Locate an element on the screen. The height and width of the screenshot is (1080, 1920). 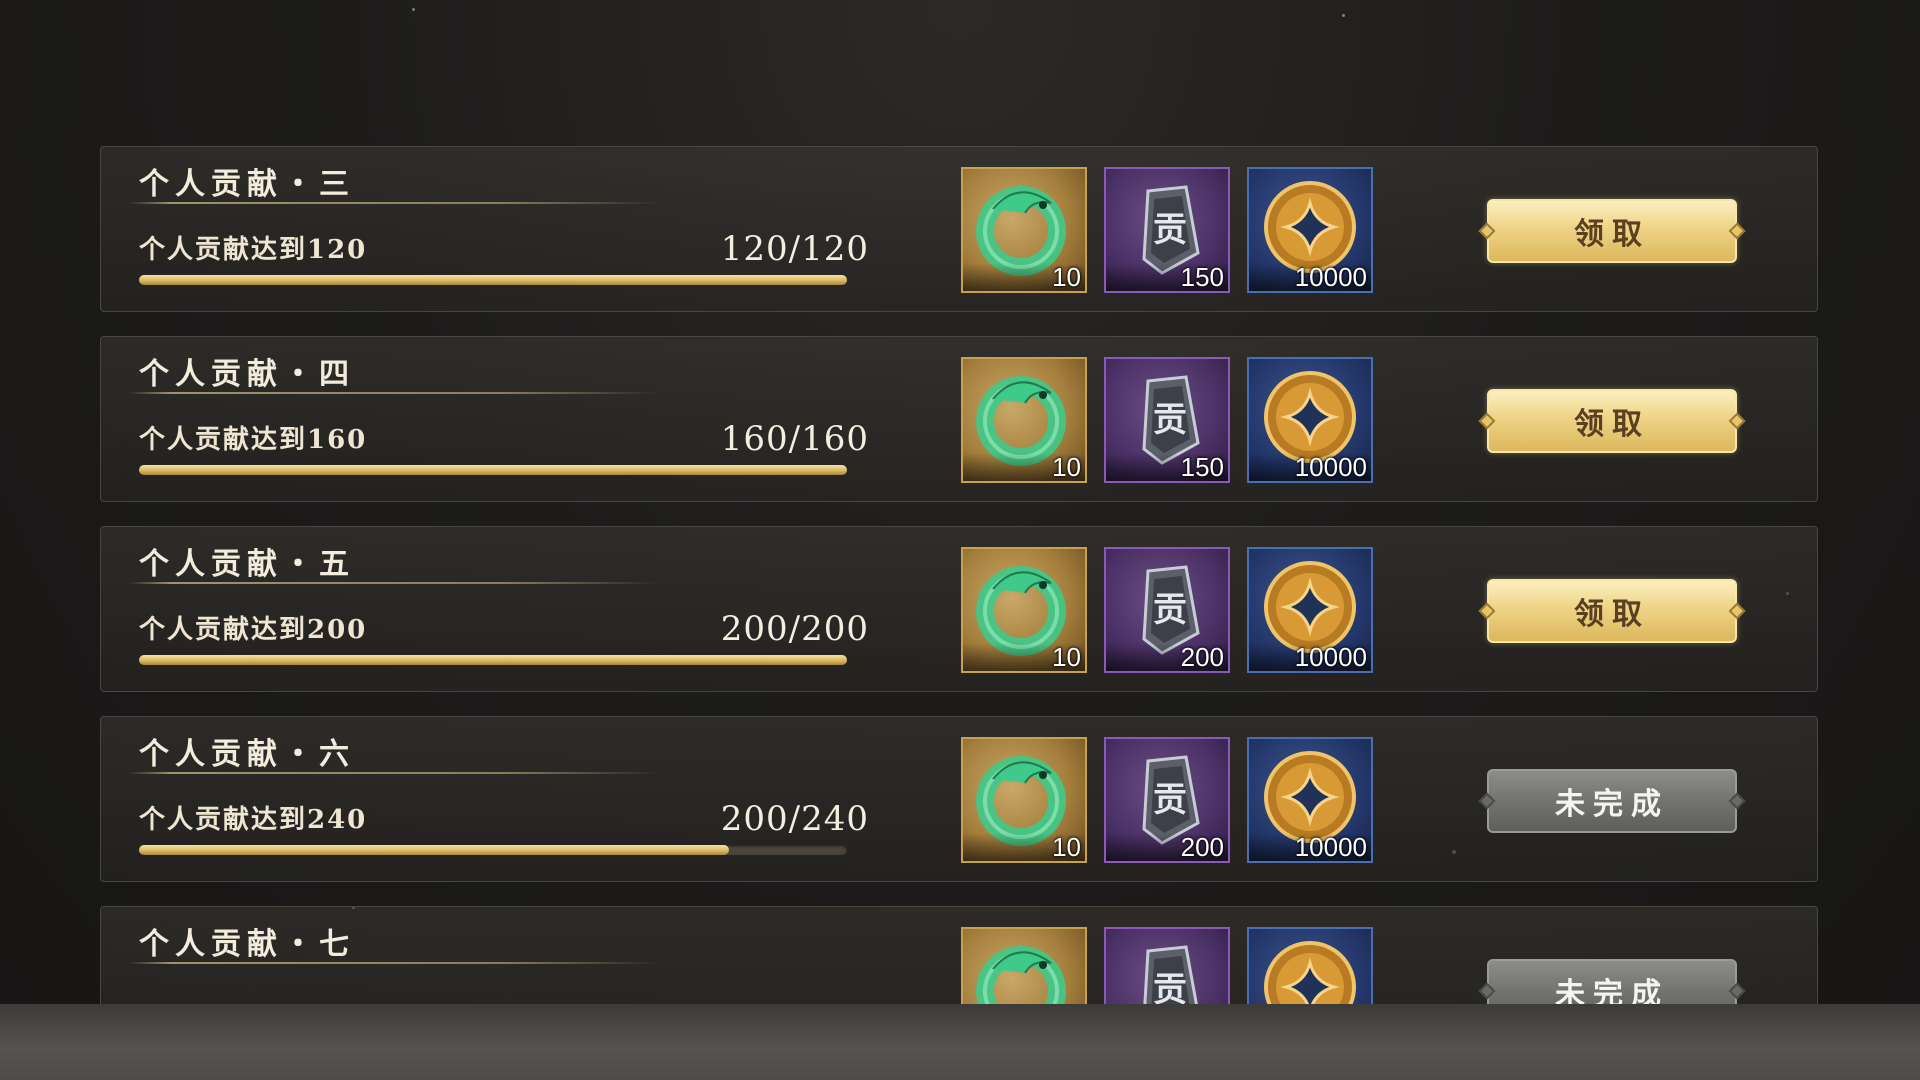
task-row: 个人贡献・七 贡 未完成 is located at coordinates (959, 955).